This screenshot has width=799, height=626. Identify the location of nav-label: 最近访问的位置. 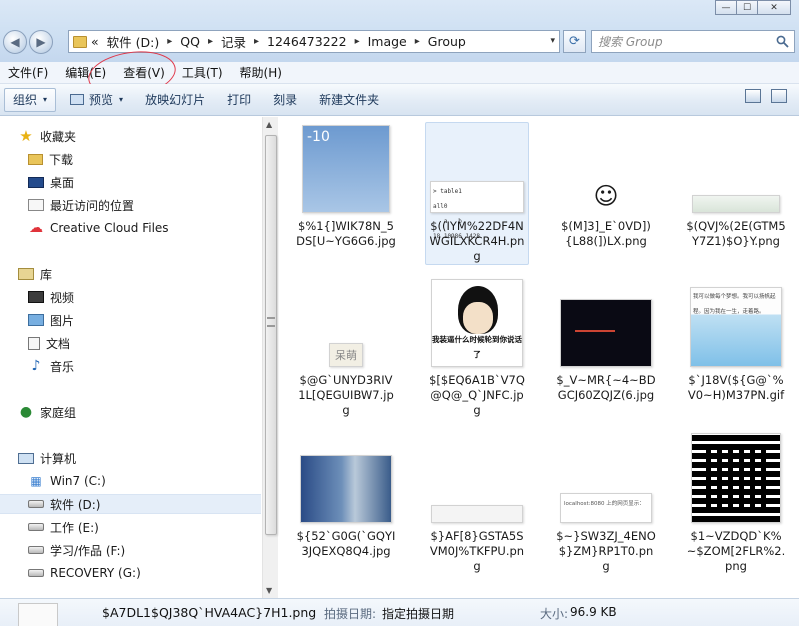
(92, 205).